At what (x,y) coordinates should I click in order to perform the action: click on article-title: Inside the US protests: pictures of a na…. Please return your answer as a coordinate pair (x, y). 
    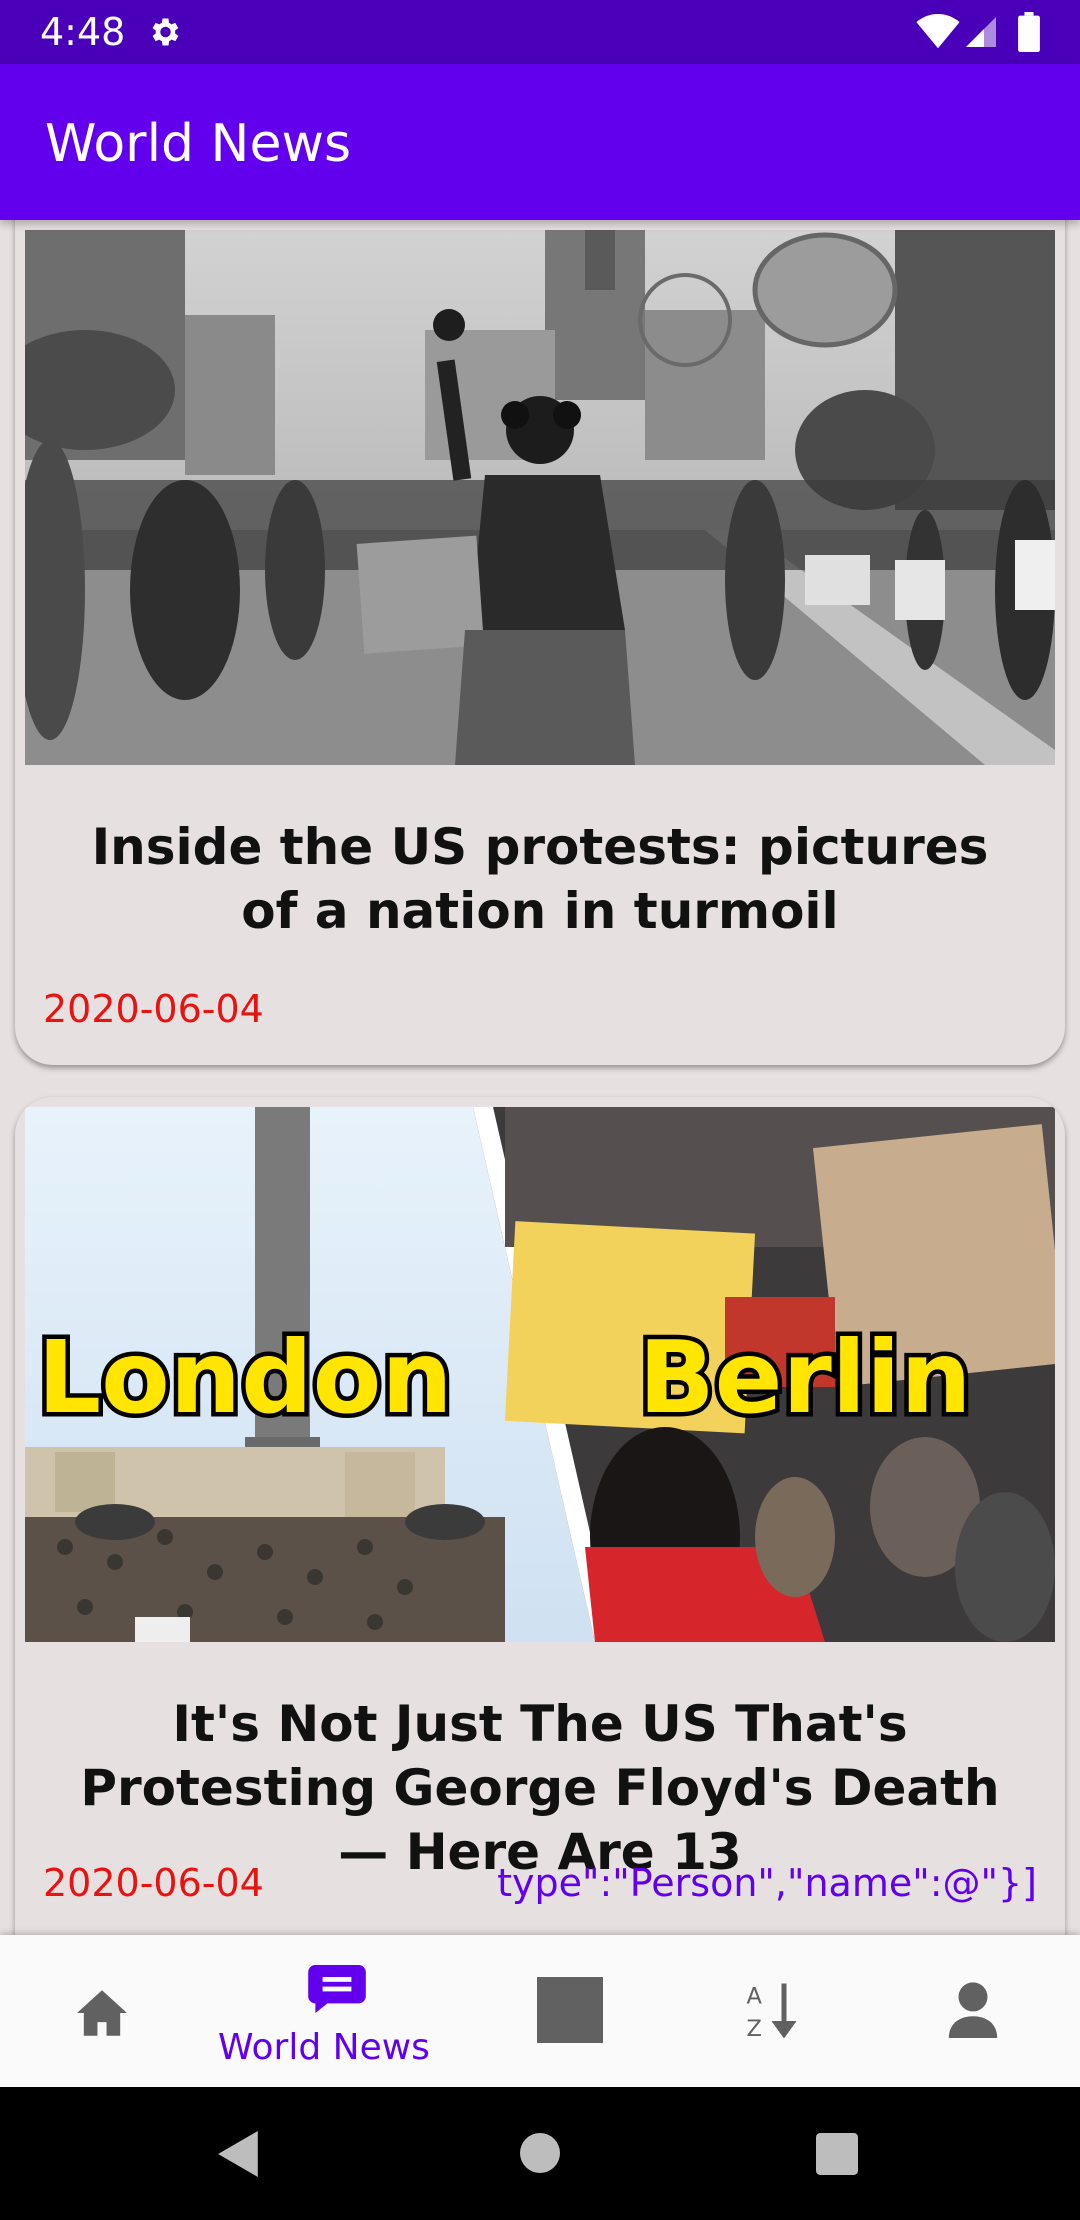
    Looking at the image, I should click on (540, 879).